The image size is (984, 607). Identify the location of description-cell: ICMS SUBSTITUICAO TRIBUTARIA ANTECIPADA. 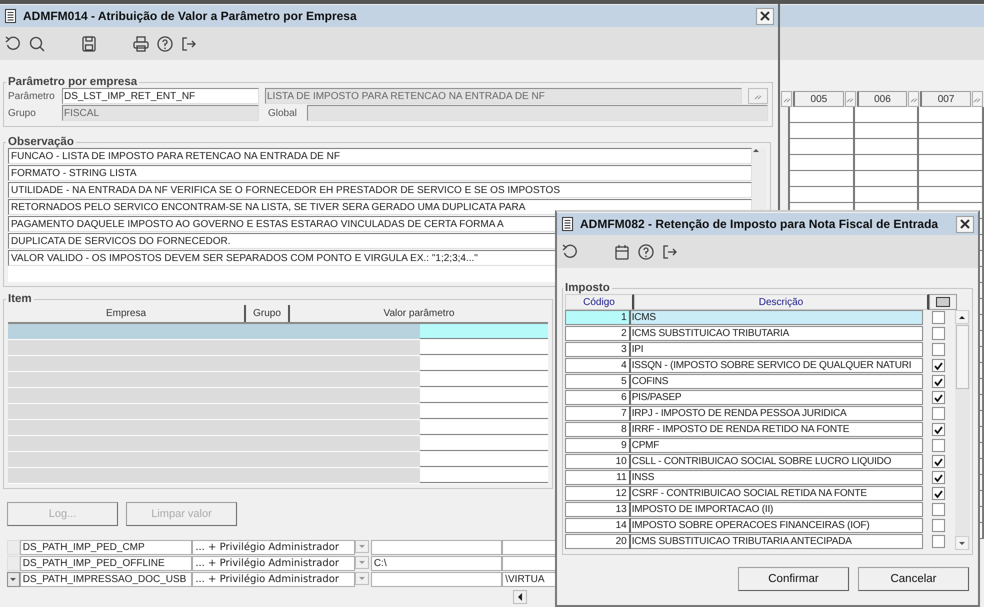
(777, 541).